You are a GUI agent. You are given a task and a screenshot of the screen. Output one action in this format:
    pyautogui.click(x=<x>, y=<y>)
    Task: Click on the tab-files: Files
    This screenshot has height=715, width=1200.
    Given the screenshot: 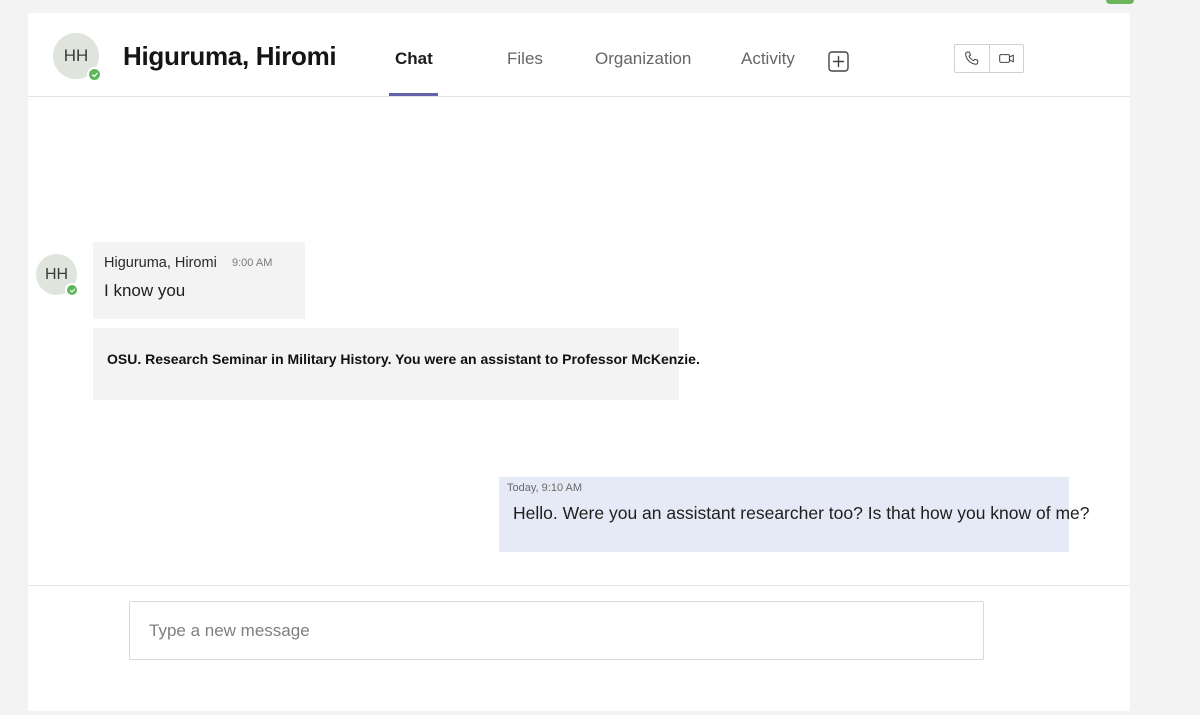 What is the action you would take?
    pyautogui.click(x=525, y=59)
    